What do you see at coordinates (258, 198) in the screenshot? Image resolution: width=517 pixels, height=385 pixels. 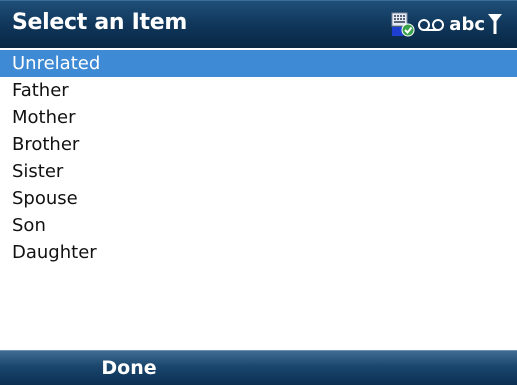 I see `list-item-spouse: Spouse` at bounding box center [258, 198].